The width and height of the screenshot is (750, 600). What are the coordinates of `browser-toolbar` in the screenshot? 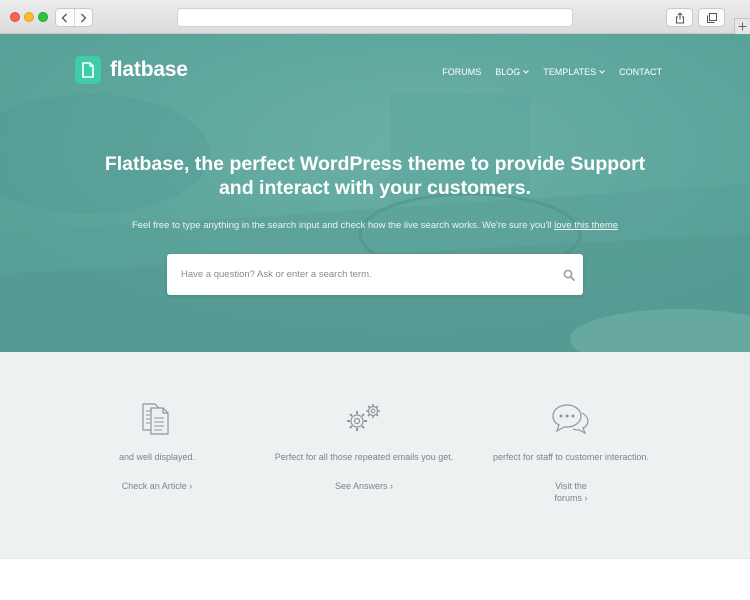 It's located at (375, 17).